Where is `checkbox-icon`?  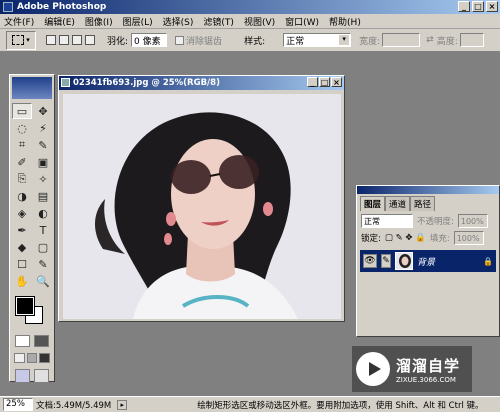
checkbox-icon is located at coordinates (180, 40).